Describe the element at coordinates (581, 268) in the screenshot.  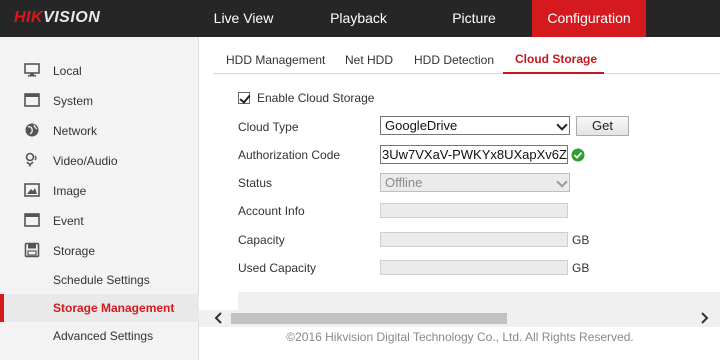
I see `used-capacity-unit: GB` at that location.